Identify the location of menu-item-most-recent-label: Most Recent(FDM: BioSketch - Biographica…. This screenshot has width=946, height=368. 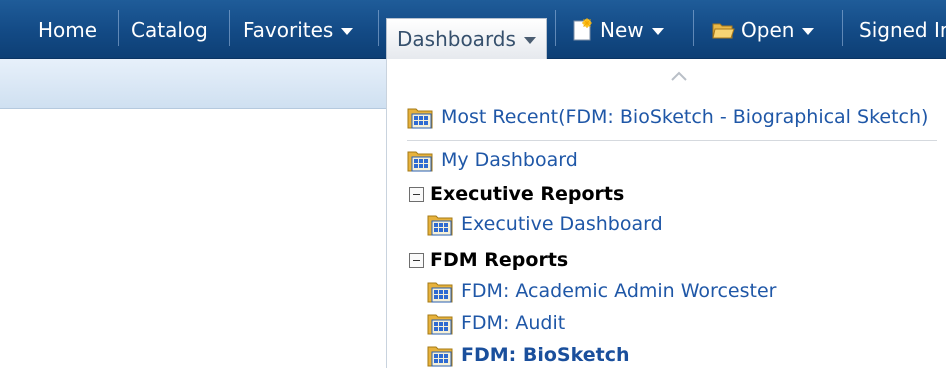
(685, 117).